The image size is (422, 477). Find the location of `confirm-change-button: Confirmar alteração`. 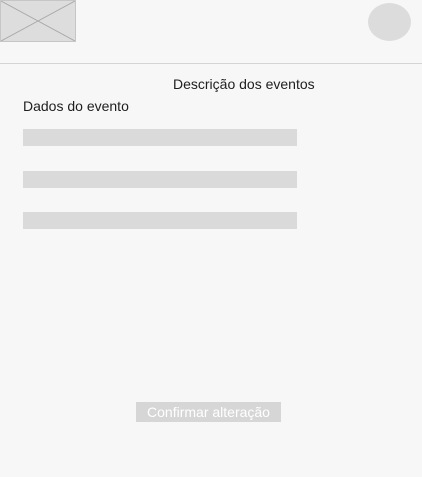

confirm-change-button: Confirmar alteração is located at coordinates (208, 412).